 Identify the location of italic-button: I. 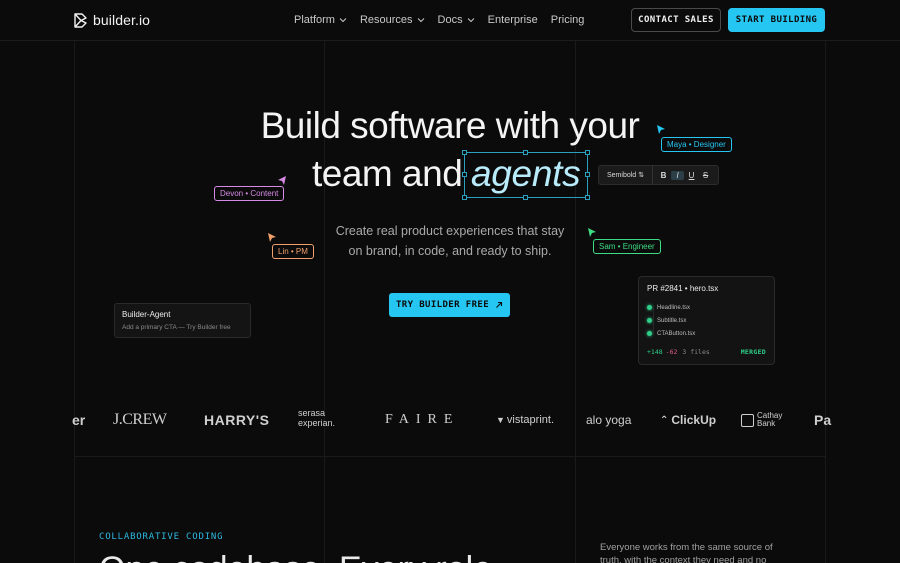
(678, 175).